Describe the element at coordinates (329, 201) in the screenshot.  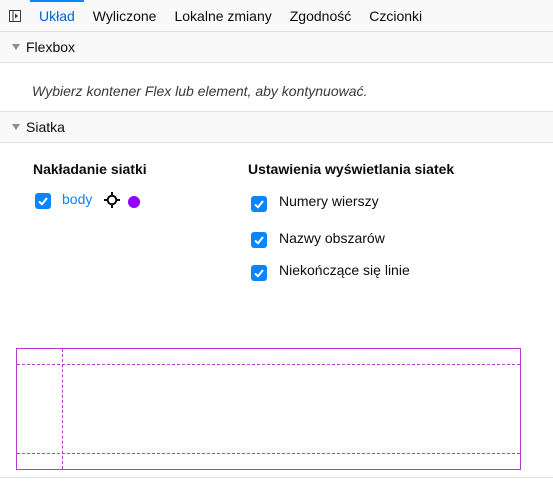
I see `line-numbers-label: Numery wierszy` at that location.